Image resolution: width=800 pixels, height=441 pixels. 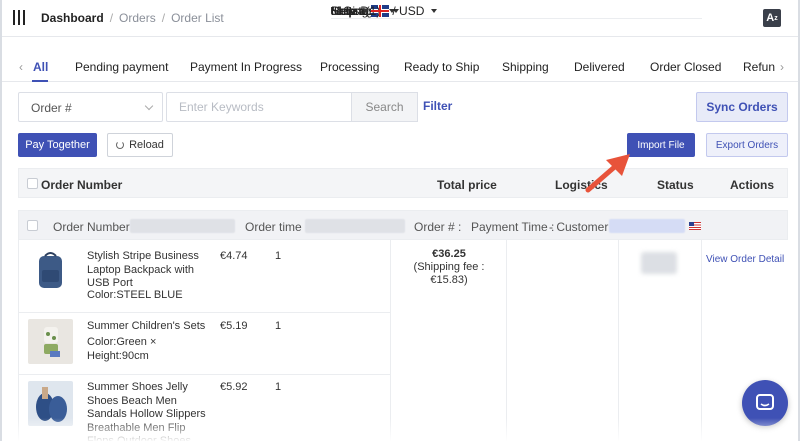 What do you see at coordinates (234, 387) in the screenshot?
I see `product-price: €5.92` at bounding box center [234, 387].